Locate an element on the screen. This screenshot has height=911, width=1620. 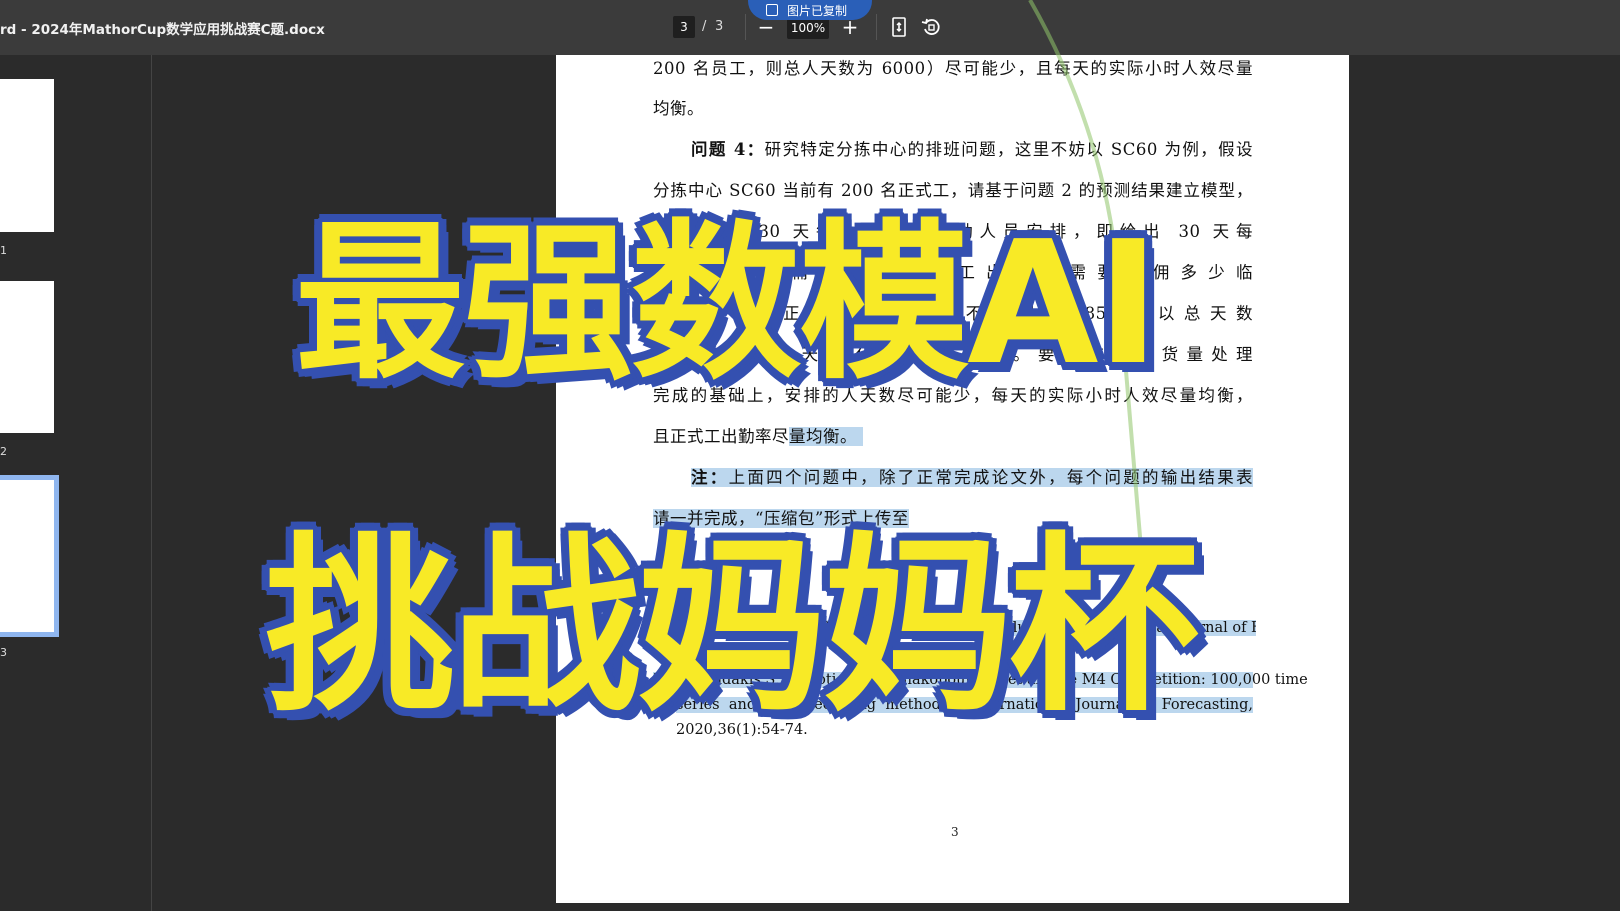
thumbnail-label: 2 is located at coordinates (3, 451).